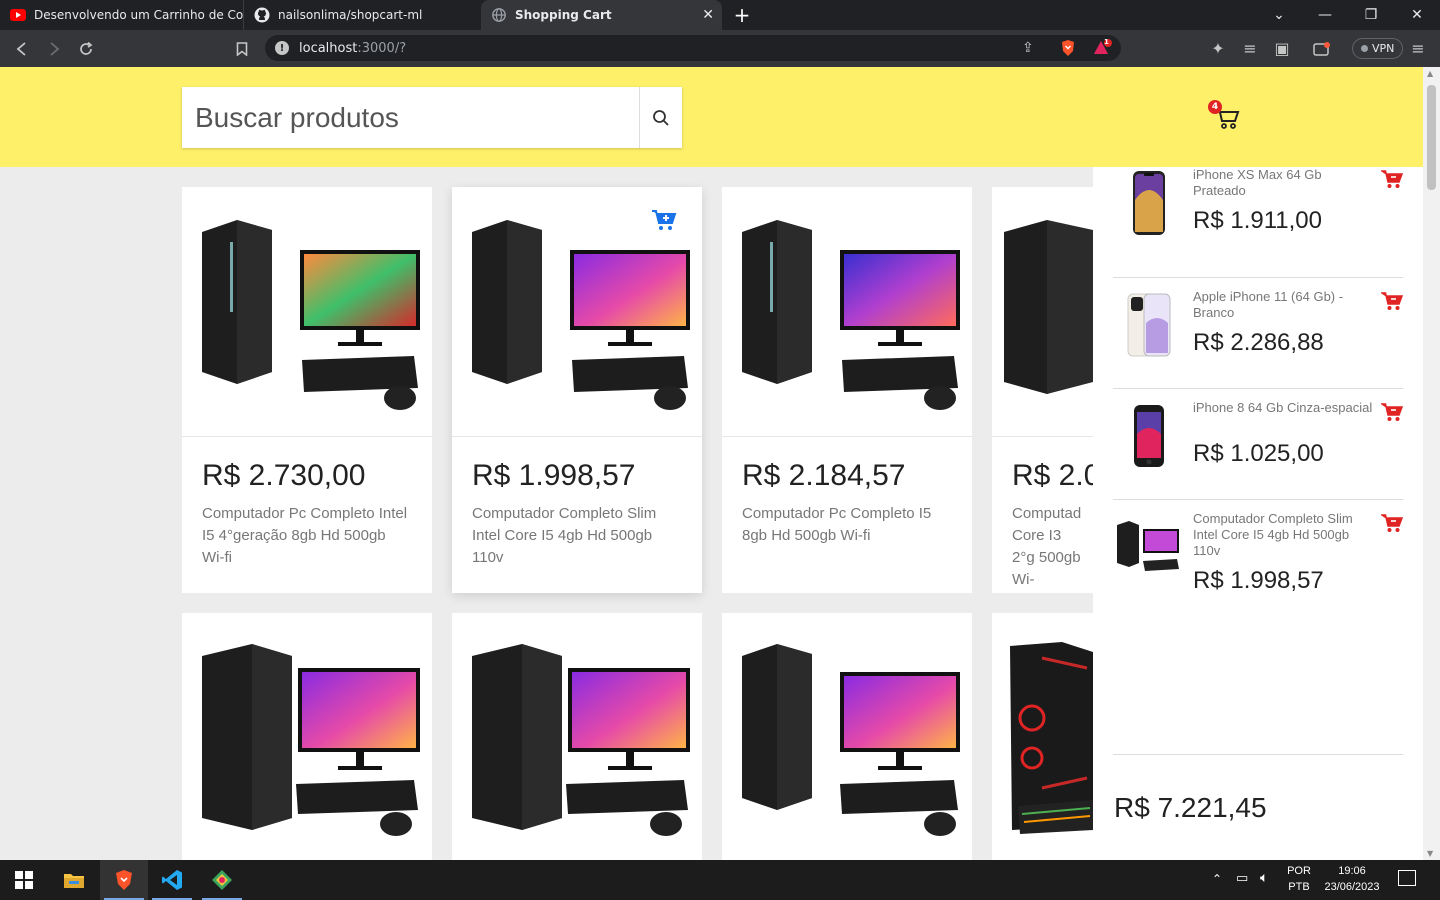 Image resolution: width=1440 pixels, height=900 pixels. What do you see at coordinates (1322, 49) in the screenshot?
I see `wallet-icon` at bounding box center [1322, 49].